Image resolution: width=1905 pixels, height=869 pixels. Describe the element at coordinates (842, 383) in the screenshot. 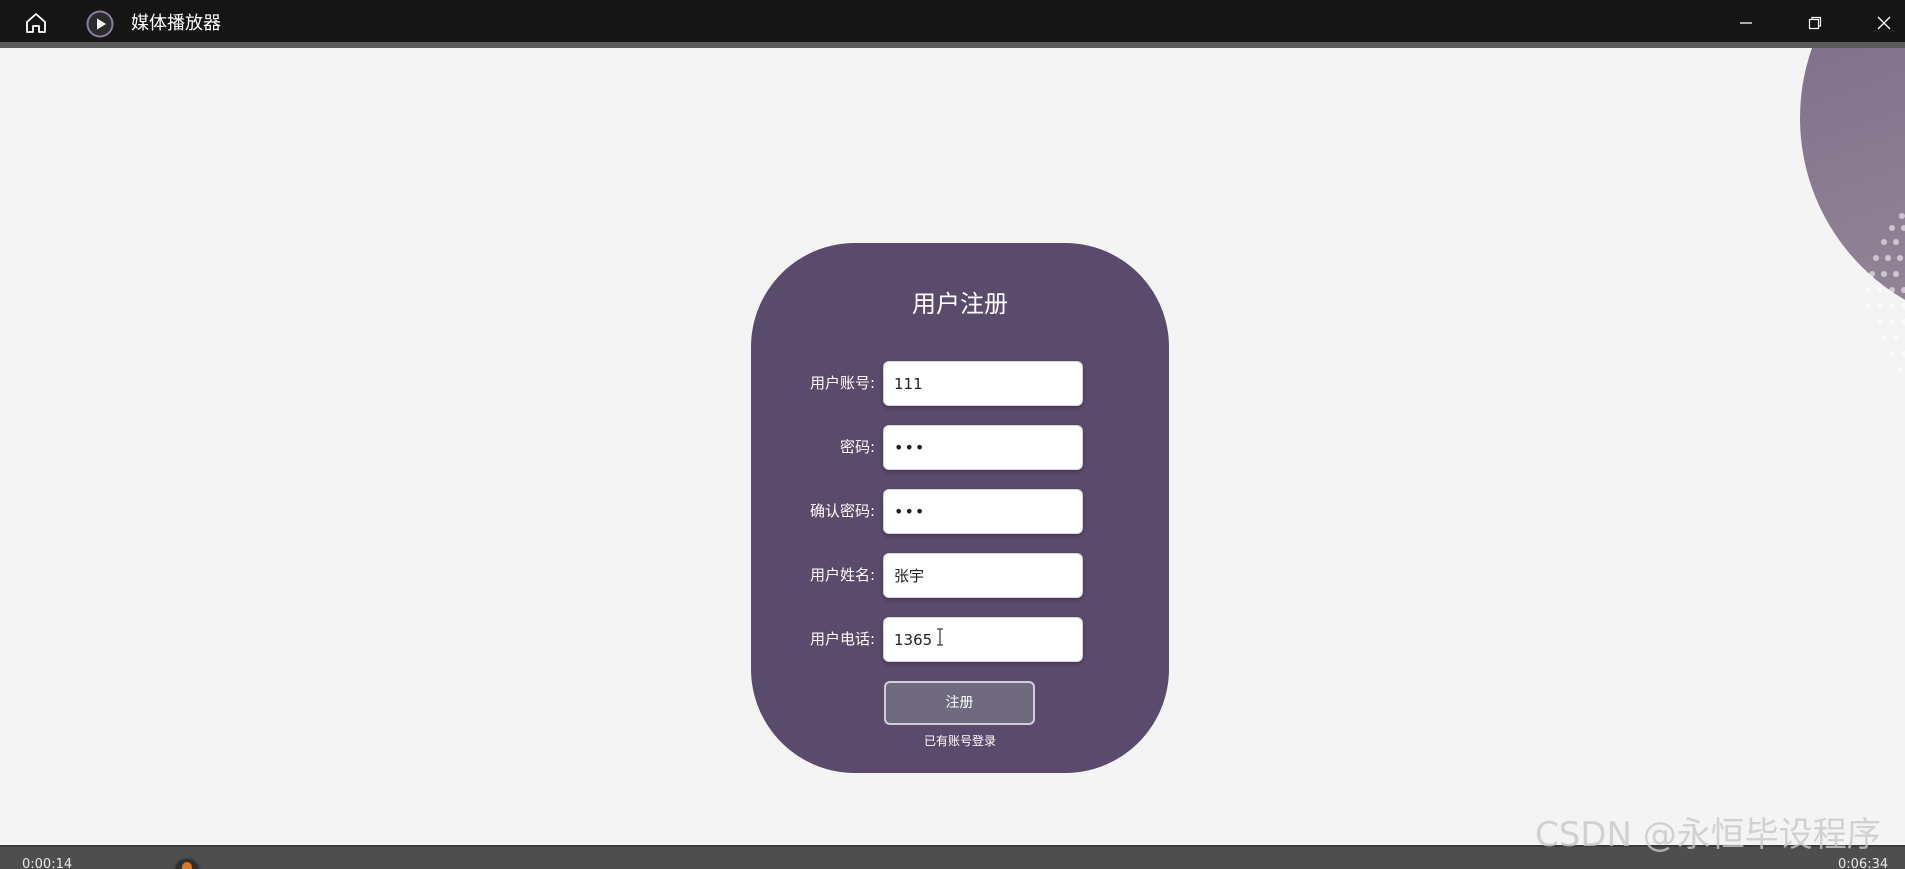

I see `account-label: 用户账号:` at that location.